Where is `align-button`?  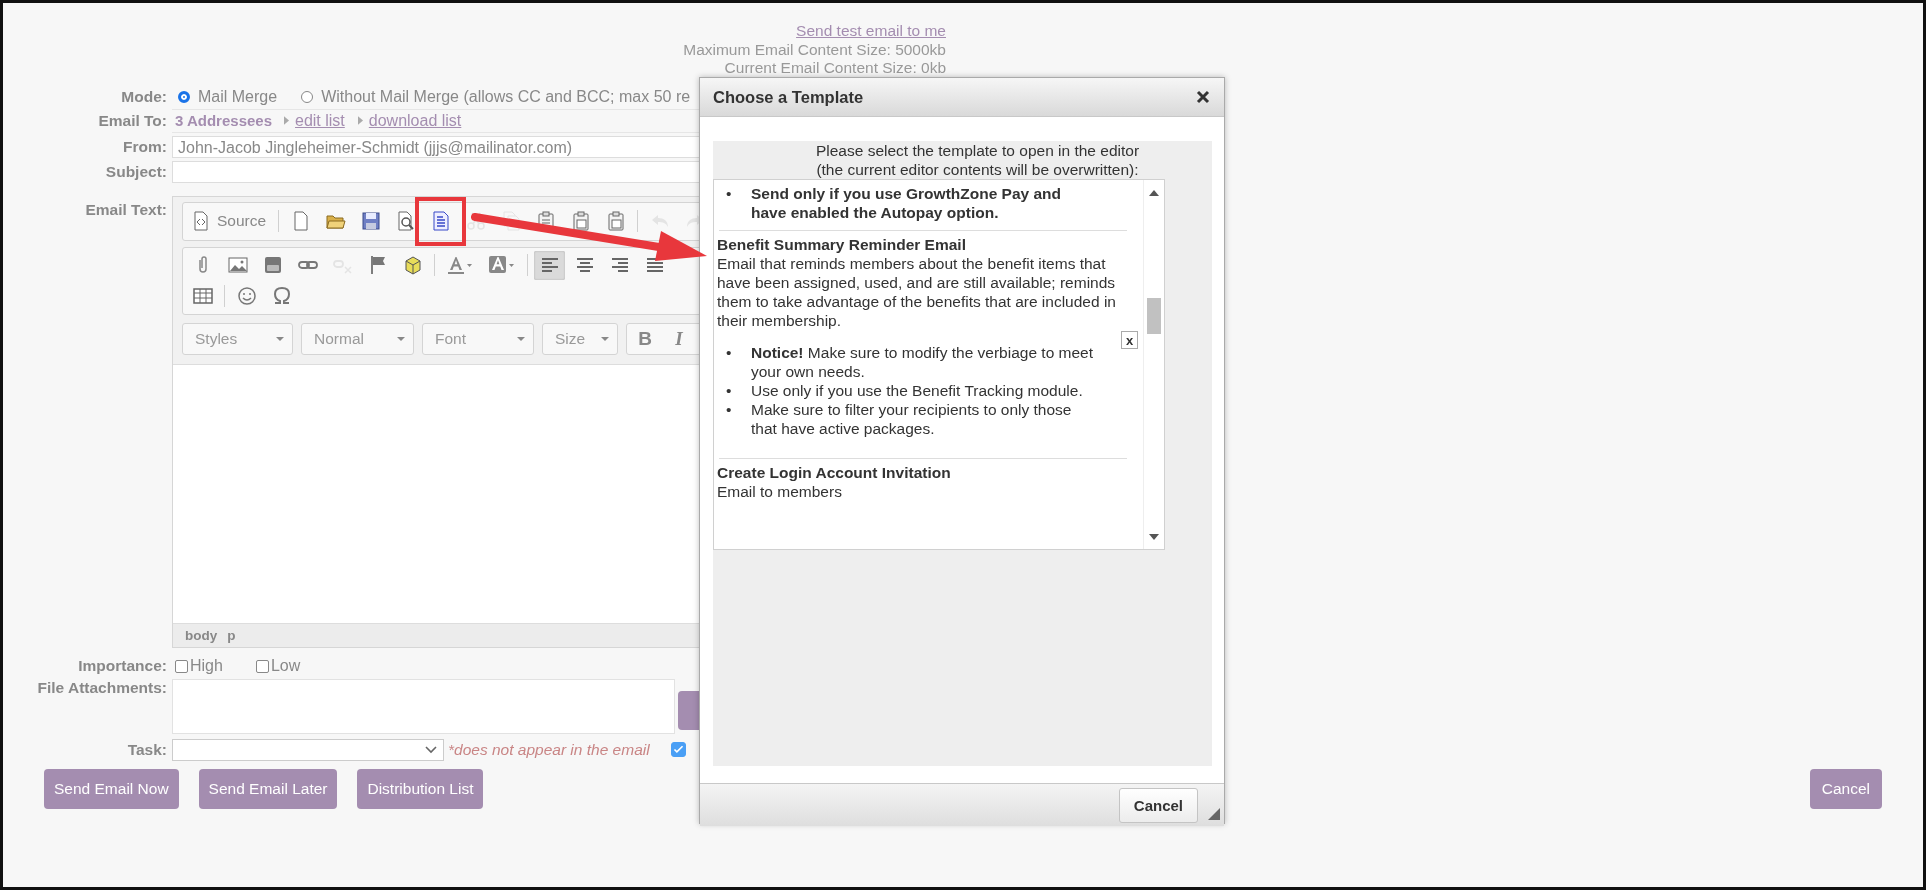 align-button is located at coordinates (549, 265).